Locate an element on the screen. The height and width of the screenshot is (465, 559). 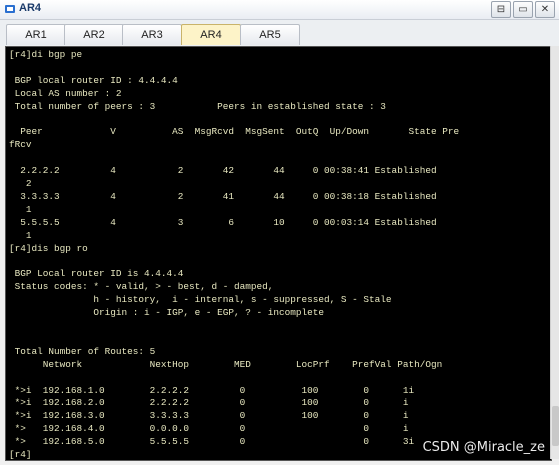
terminal-line: 5.5.5.5 4 3 6 10 0 00:03:14 Established is located at coordinates (223, 222).